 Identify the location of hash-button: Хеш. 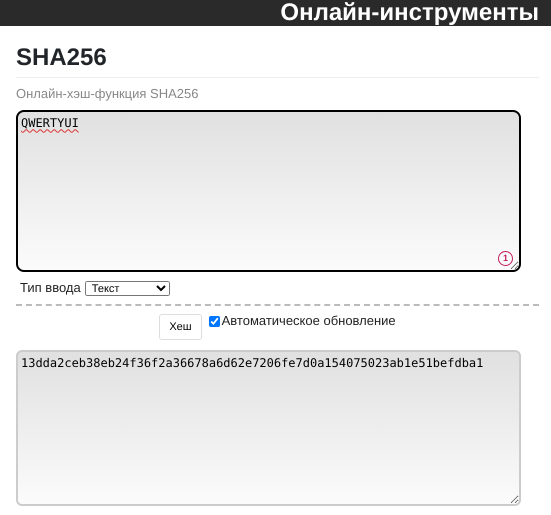
(180, 327).